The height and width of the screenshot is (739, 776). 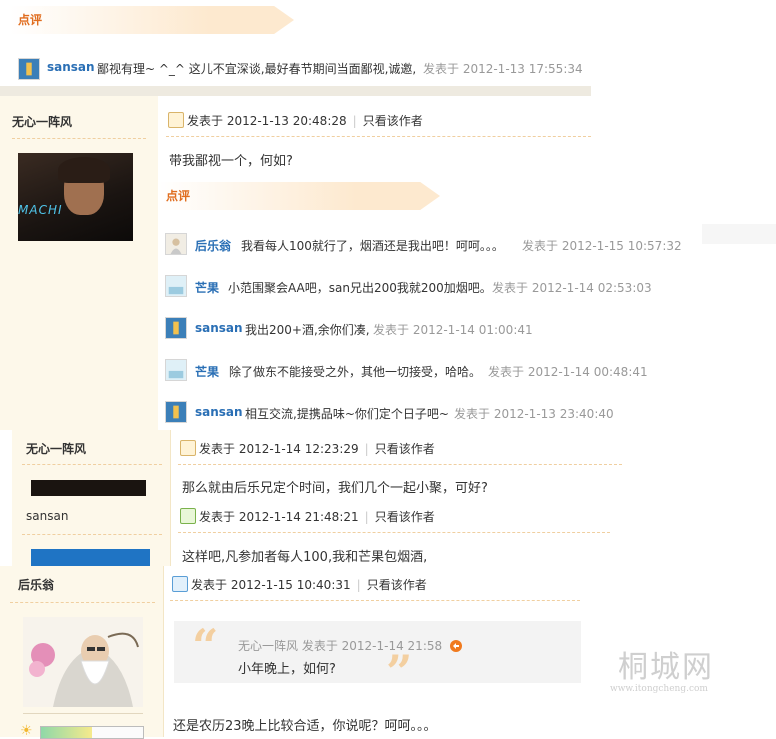 I want to click on post-meta-bar: 发表于 2012-1-14 12:23:29 | 只看该作者, so click(x=400, y=448).